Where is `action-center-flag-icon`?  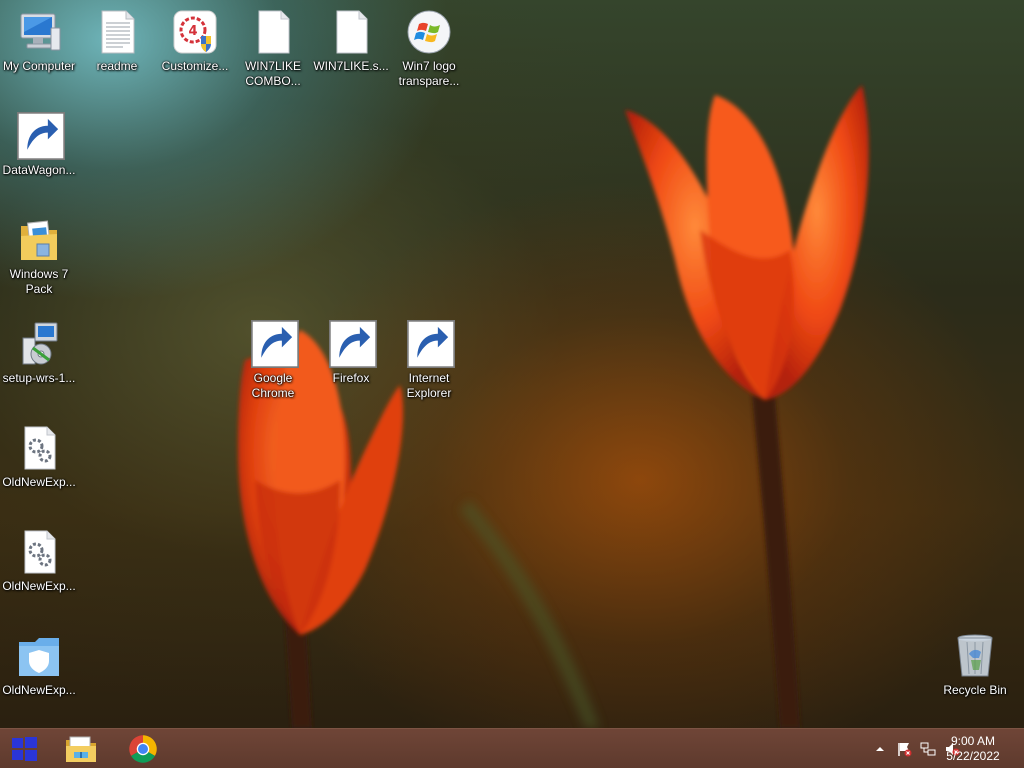
action-center-flag-icon is located at coordinates (904, 749).